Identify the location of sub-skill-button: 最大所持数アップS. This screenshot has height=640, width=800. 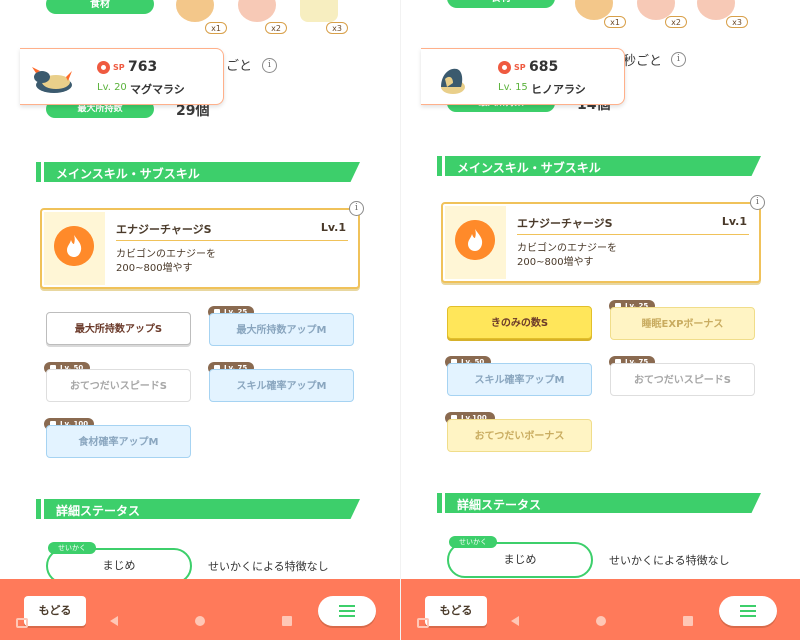
(118, 328).